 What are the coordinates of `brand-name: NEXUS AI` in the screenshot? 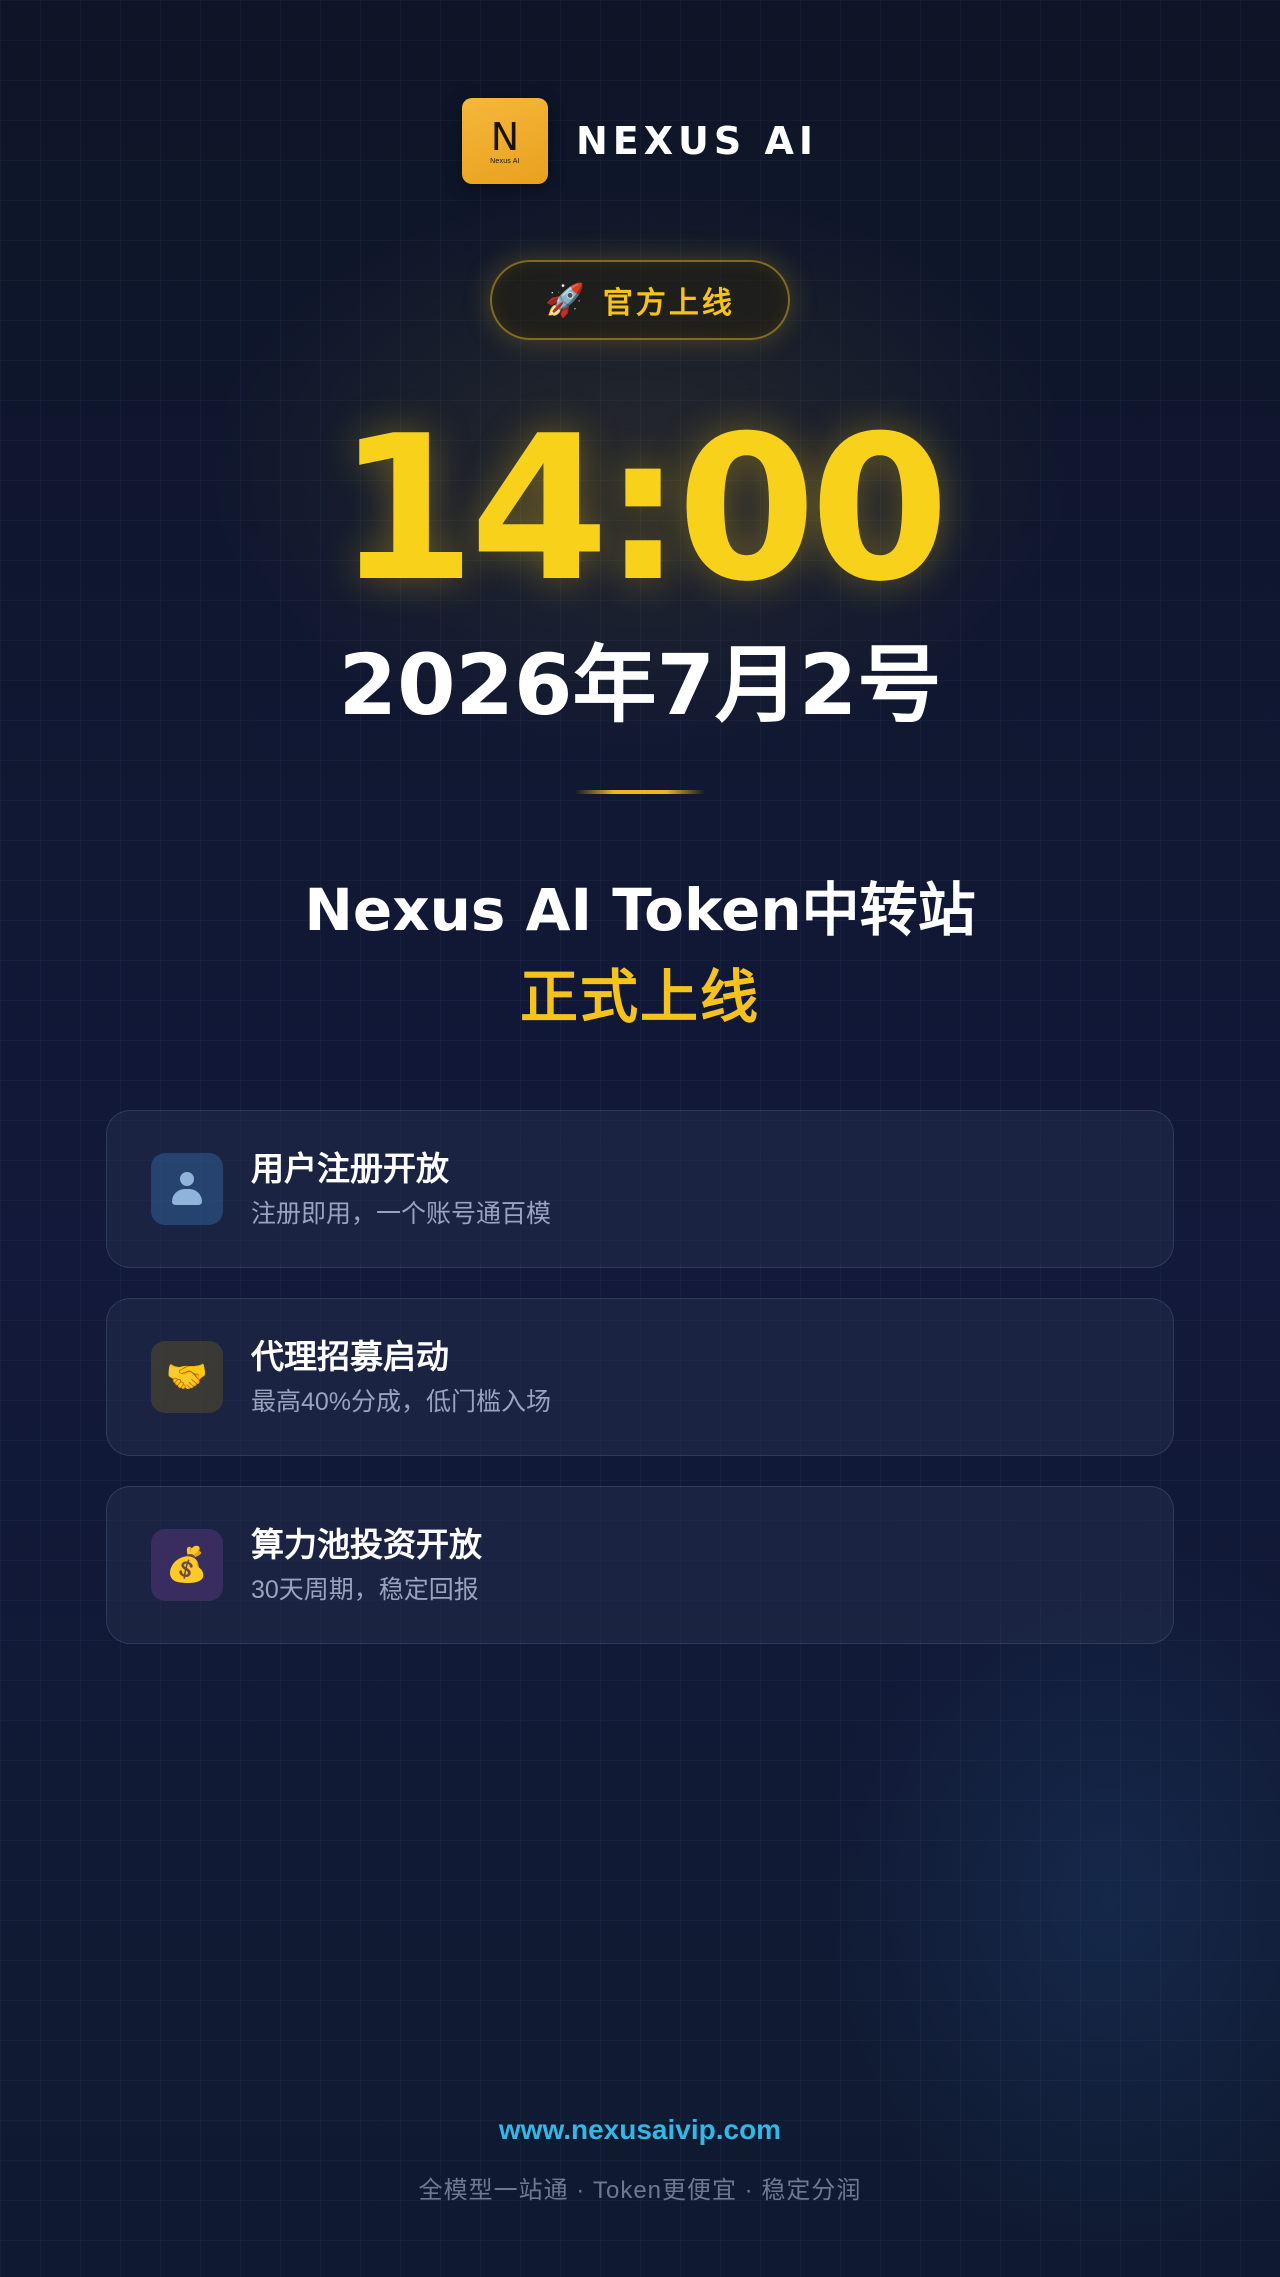 It's located at (697, 141).